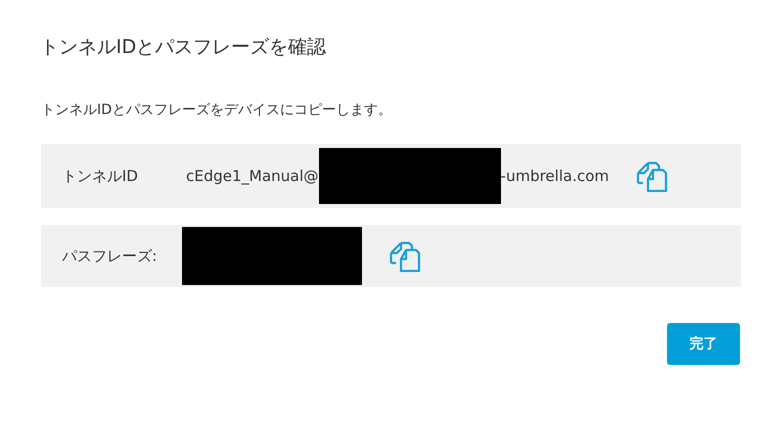  I want to click on field-label: パスフレーズ:, so click(110, 256).